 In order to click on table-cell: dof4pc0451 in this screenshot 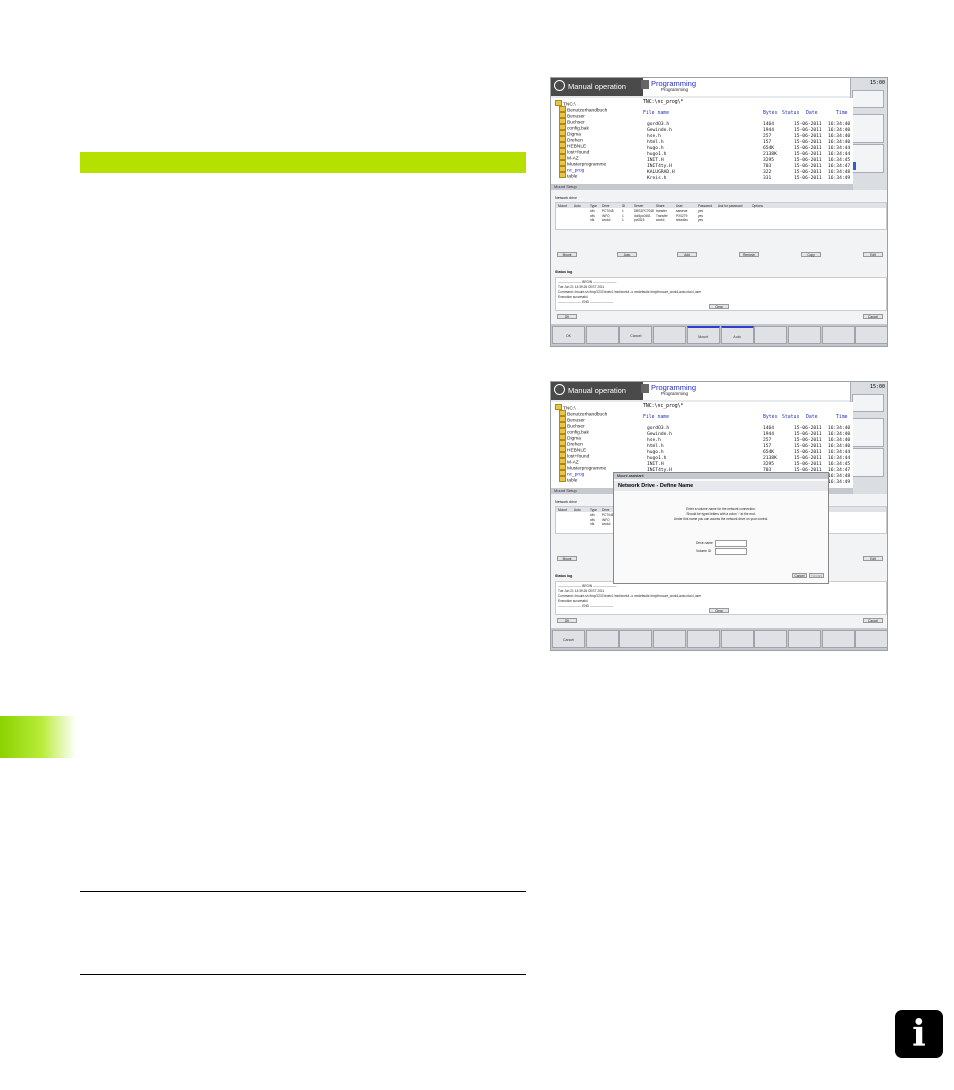, I will do `click(642, 216)`.